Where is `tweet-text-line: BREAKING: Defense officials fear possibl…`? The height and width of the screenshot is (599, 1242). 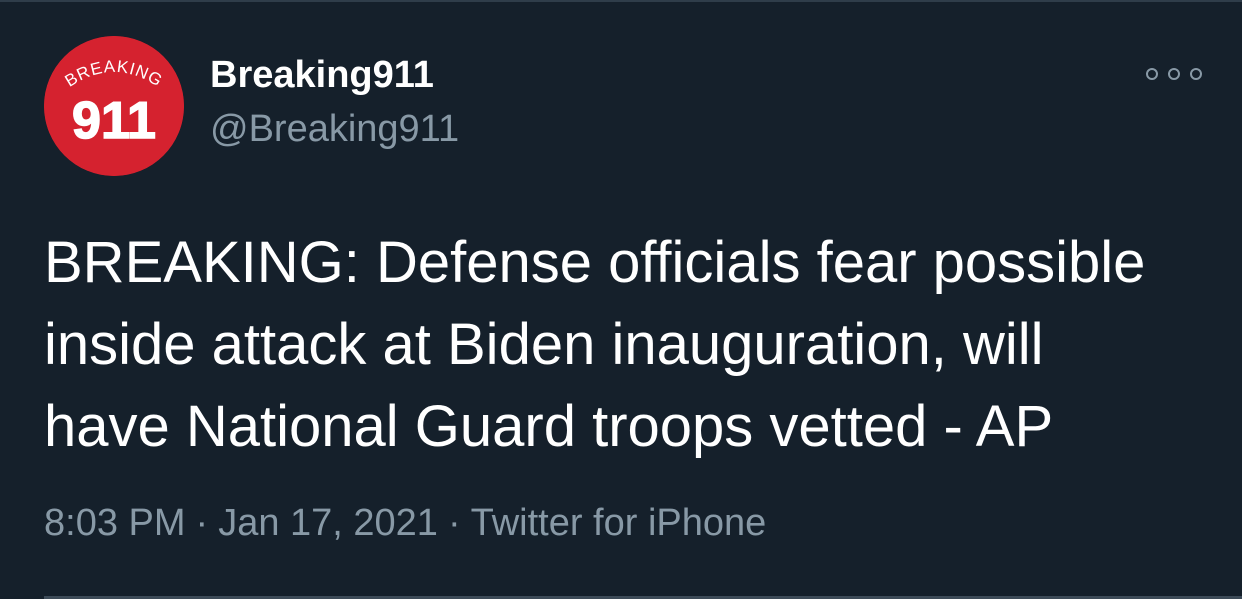 tweet-text-line: BREAKING: Defense officials fear possibl… is located at coordinates (595, 262).